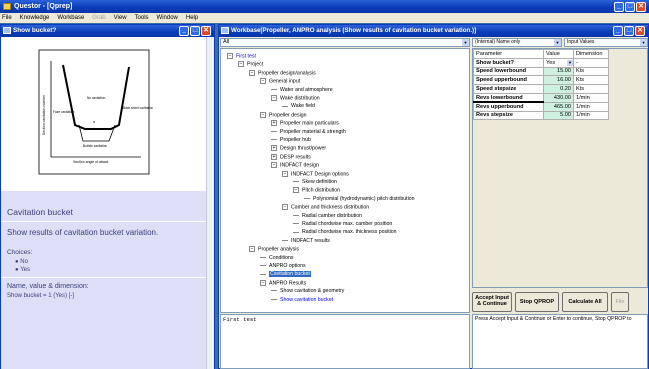  Describe the element at coordinates (345, 341) in the screenshot. I see `input-text-field: First test` at that location.